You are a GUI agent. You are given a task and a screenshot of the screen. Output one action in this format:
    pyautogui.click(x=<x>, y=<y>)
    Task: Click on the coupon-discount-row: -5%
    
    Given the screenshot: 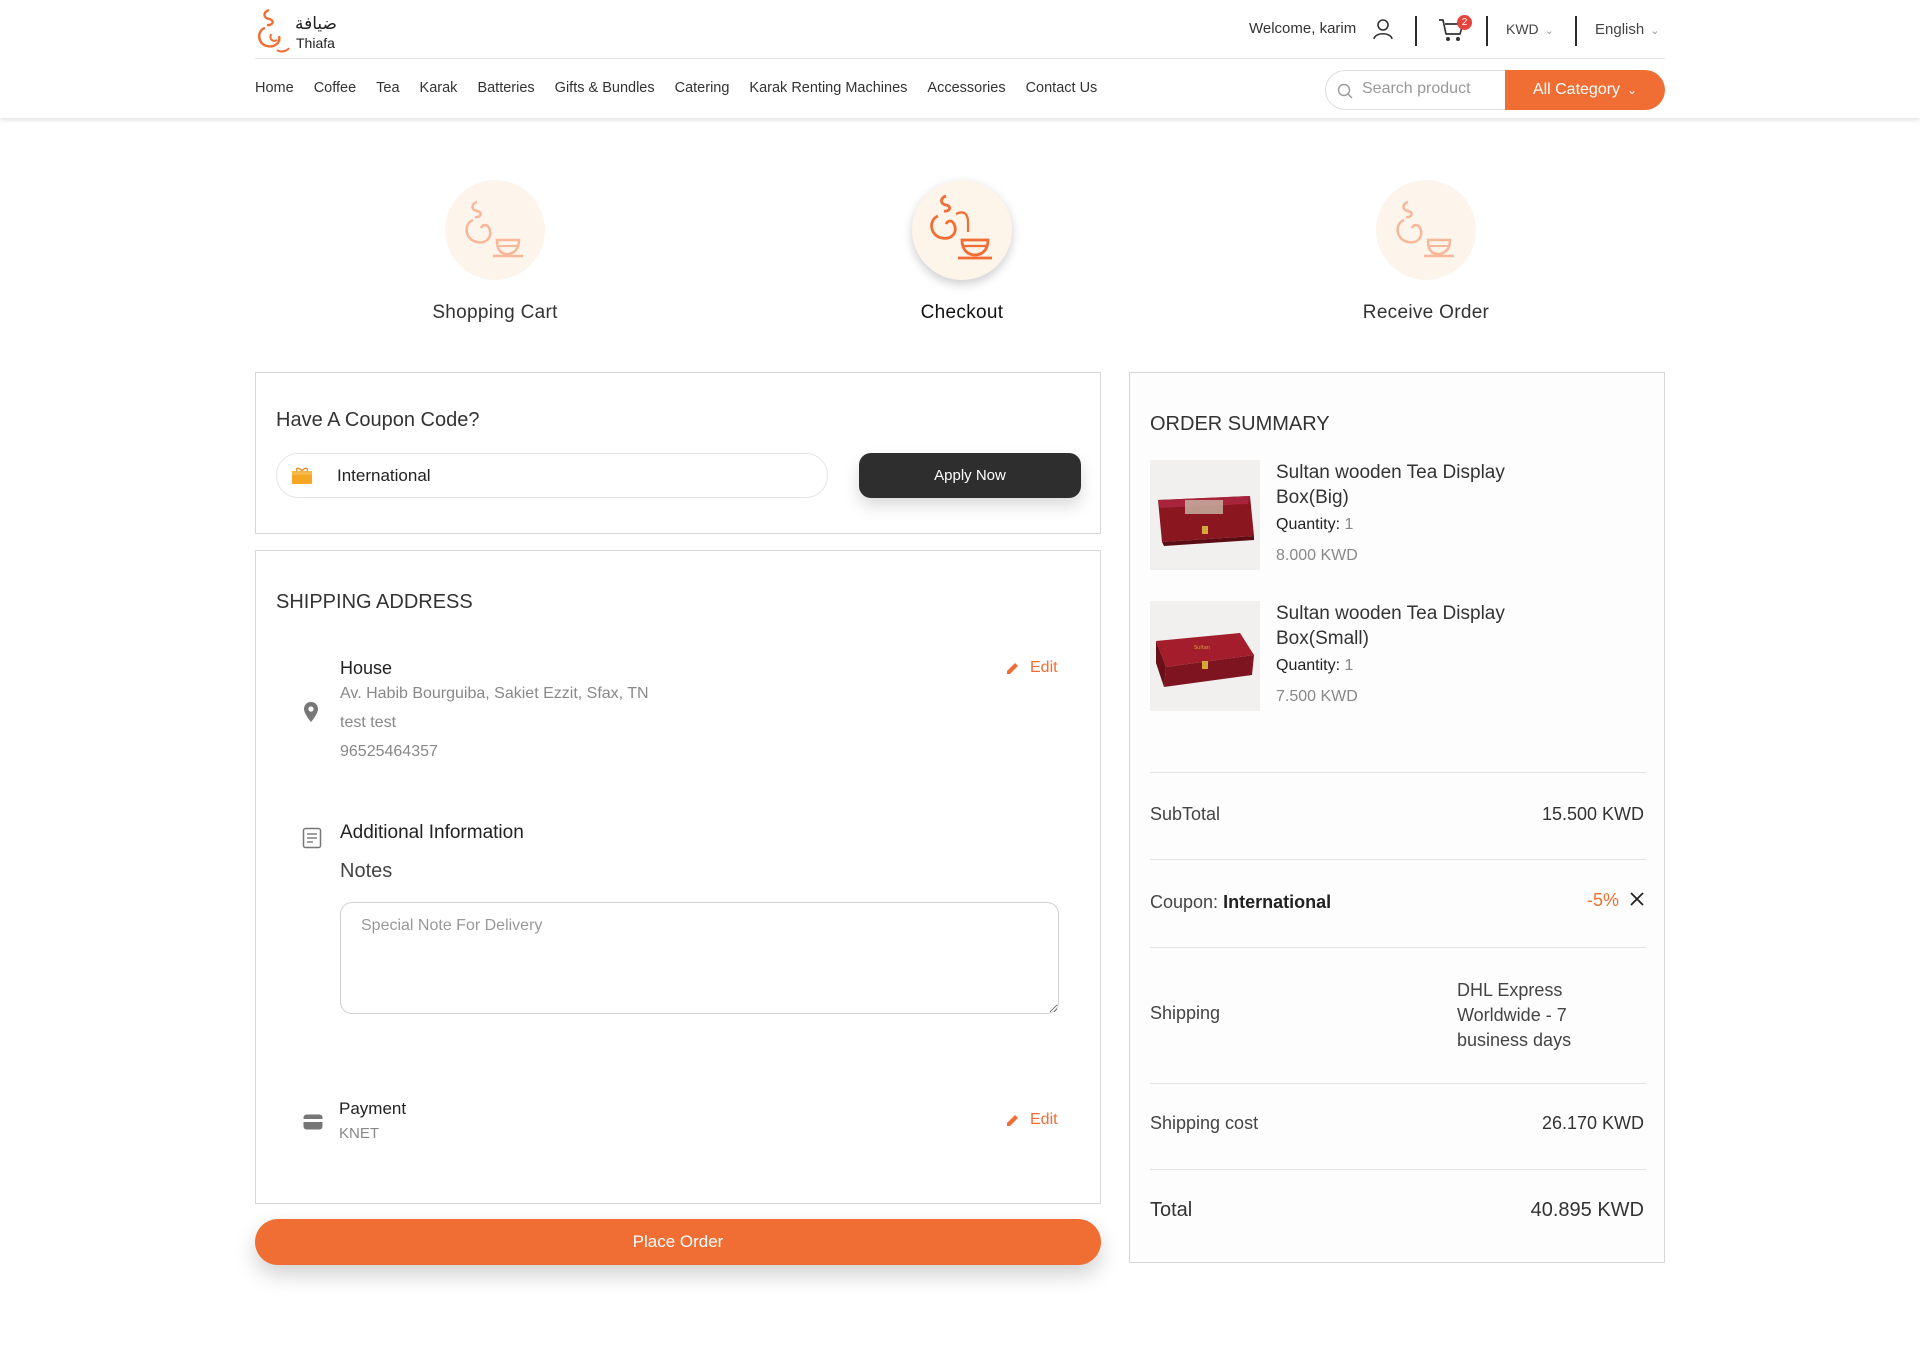 What is the action you would take?
    pyautogui.click(x=1615, y=900)
    